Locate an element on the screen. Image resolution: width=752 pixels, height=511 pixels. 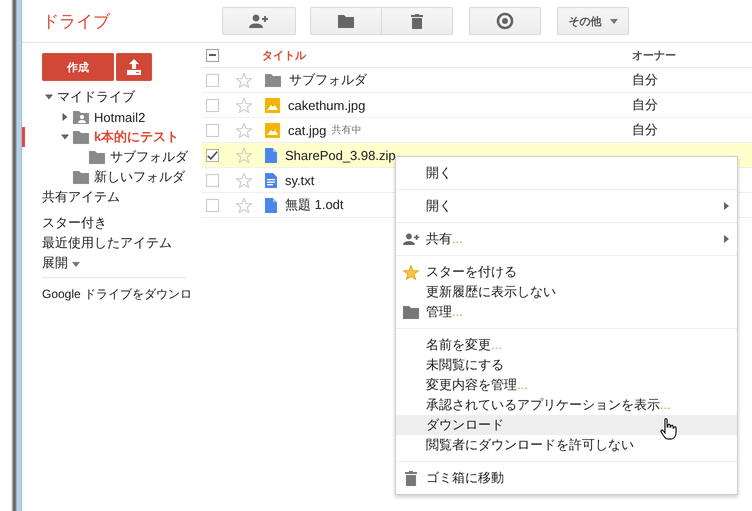
file-name: サブフォルダ is located at coordinates (328, 80).